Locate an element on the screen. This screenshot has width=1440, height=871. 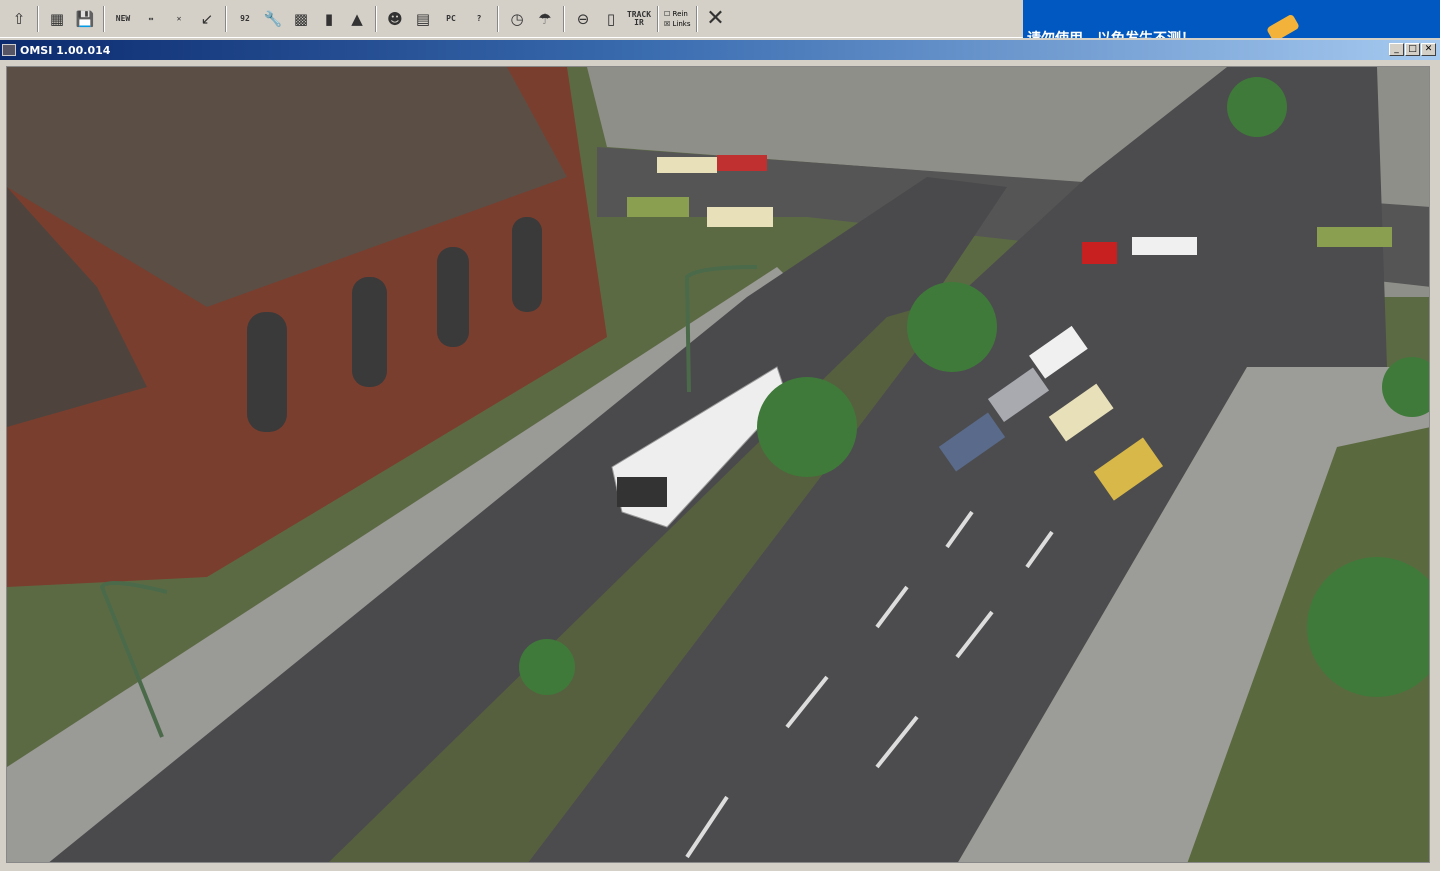
weather-icon: ☂ is located at coordinates (545, 18).